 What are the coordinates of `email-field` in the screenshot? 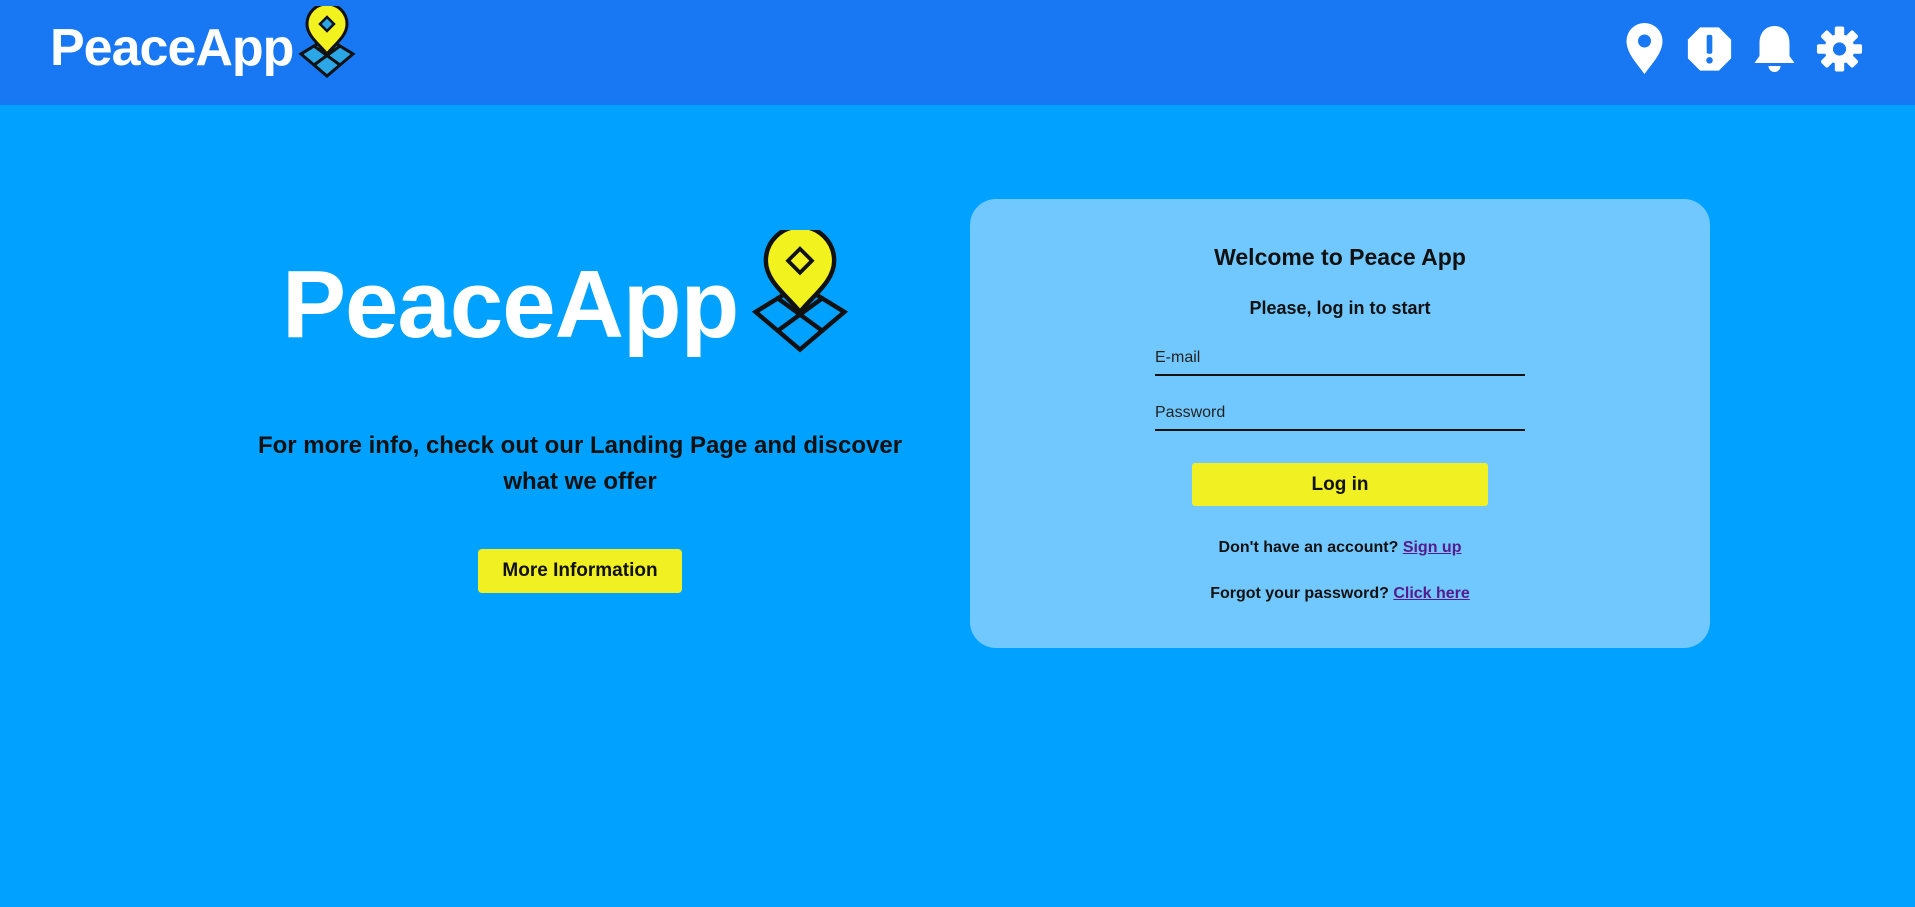 It's located at (1340, 359).